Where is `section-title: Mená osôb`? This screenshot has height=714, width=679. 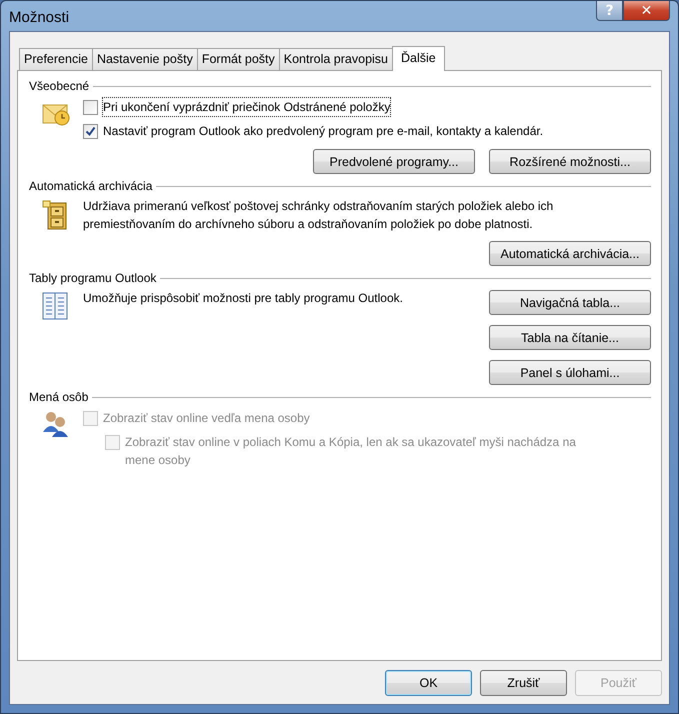 section-title: Mená osôb is located at coordinates (58, 397).